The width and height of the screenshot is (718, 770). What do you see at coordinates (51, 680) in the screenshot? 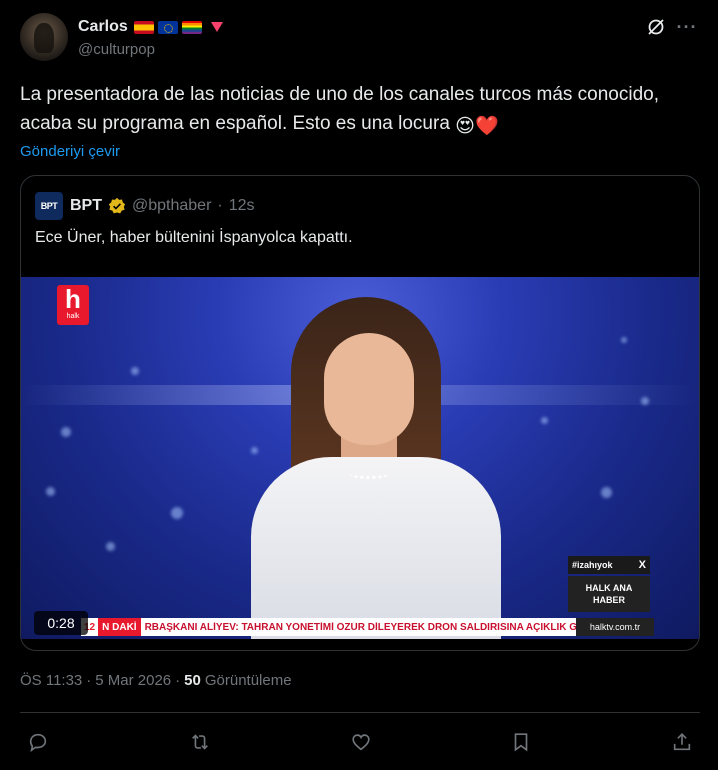
I see `post-time: ÖS 11:33` at bounding box center [51, 680].